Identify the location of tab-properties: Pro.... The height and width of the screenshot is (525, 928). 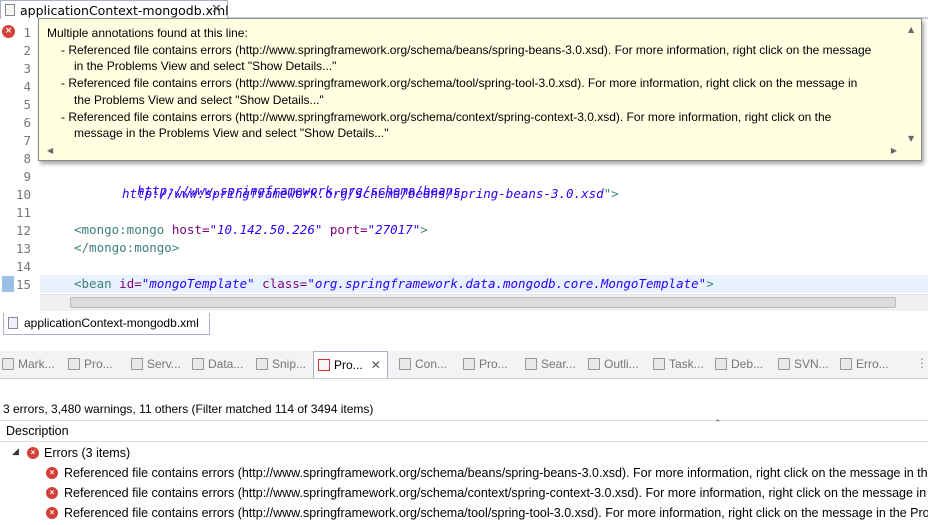
(90, 364).